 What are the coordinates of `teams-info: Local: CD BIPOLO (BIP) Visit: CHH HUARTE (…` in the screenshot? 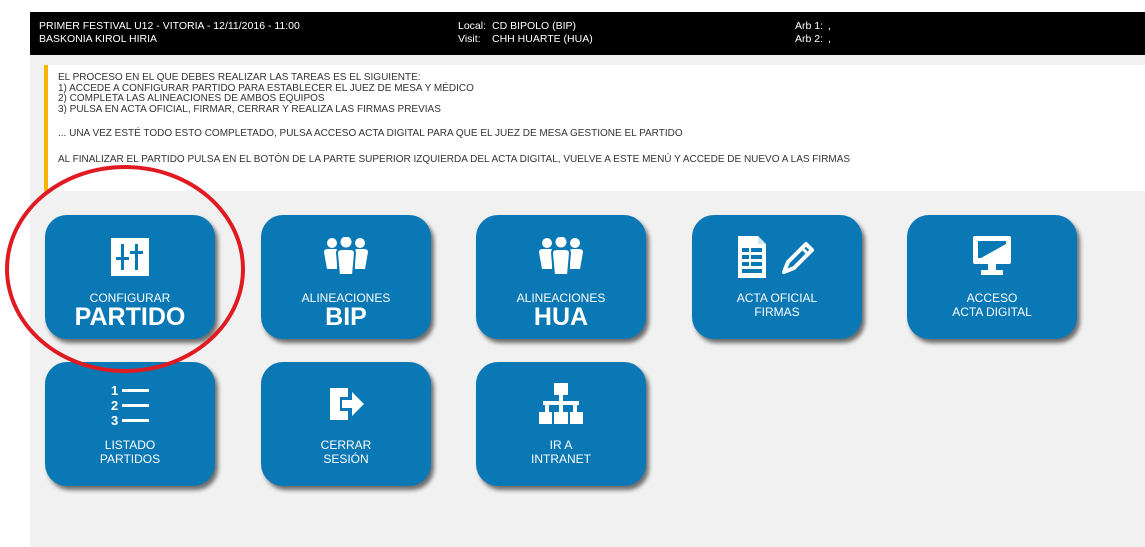 It's located at (525, 33).